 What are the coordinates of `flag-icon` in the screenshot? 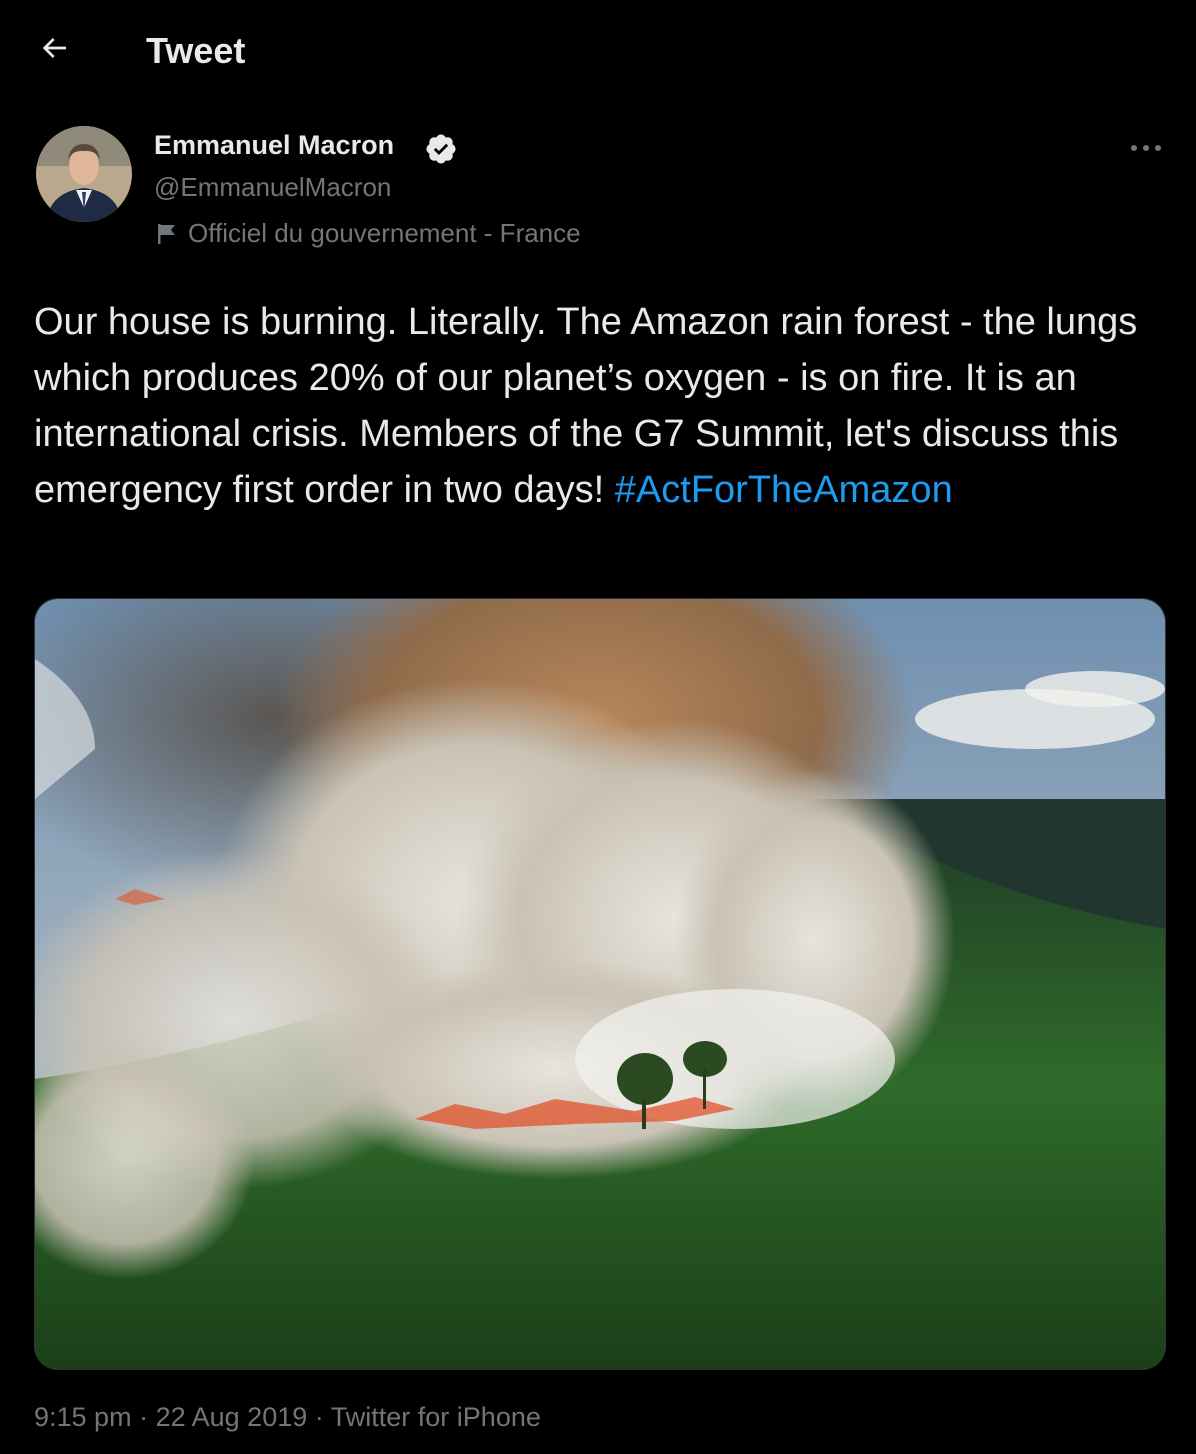 It's located at (166, 233).